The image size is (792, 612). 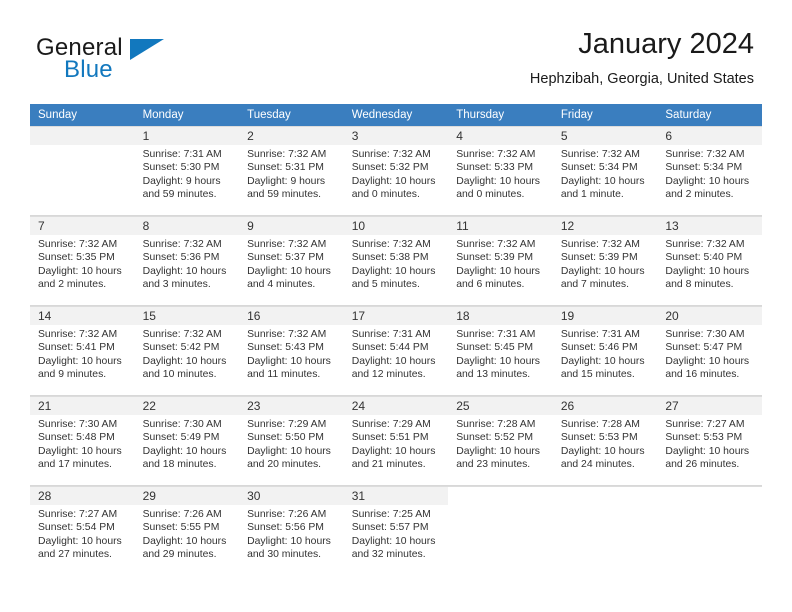 What do you see at coordinates (493, 465) in the screenshot?
I see `daylight-text-line2: and 23 minutes.` at bounding box center [493, 465].